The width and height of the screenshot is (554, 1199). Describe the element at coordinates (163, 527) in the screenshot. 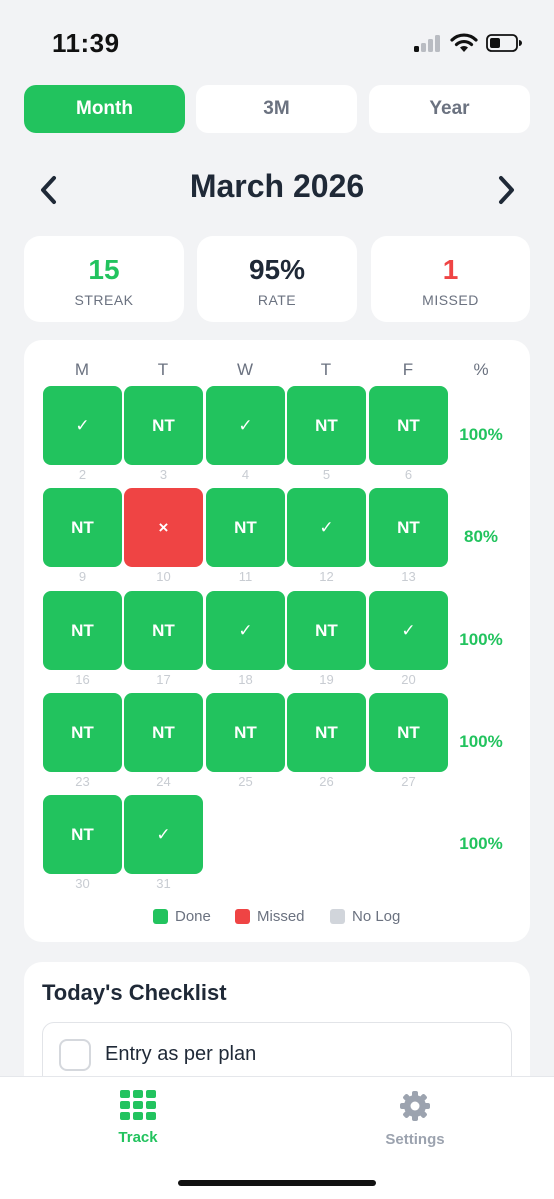

I see `day-cell: ×` at that location.